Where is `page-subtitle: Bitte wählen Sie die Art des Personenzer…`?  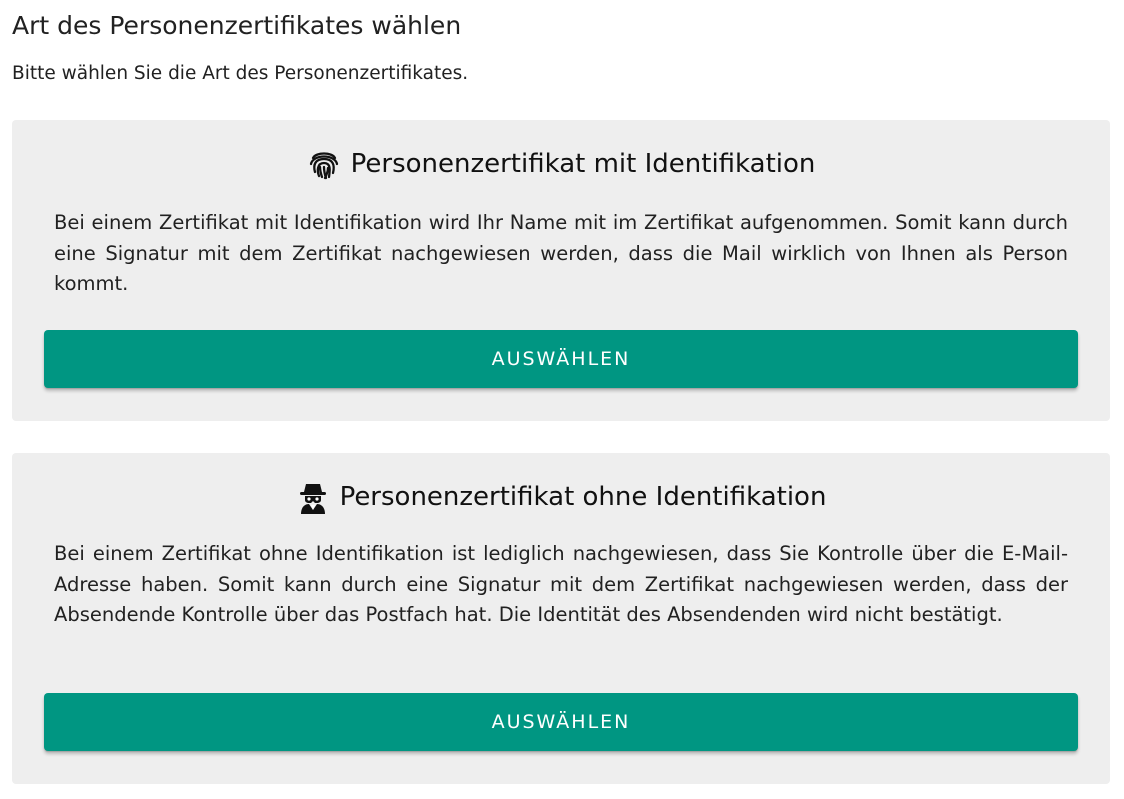 page-subtitle: Bitte wählen Sie die Art des Personenzer… is located at coordinates (240, 73).